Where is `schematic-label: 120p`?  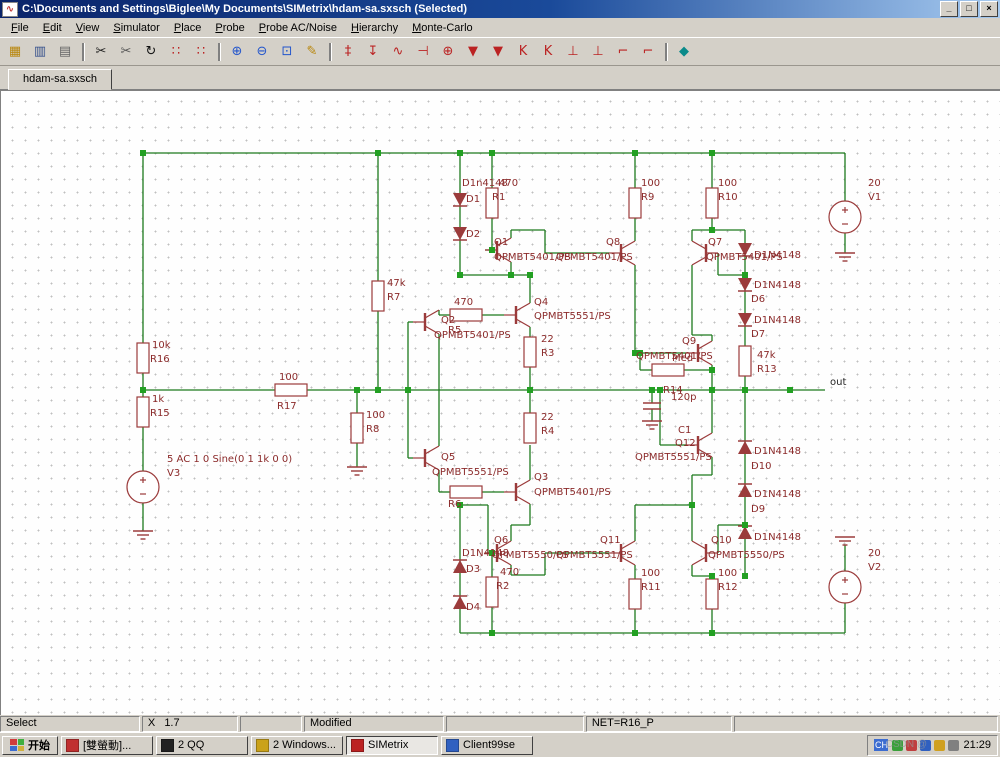
schematic-label: 120p is located at coordinates (683, 397).